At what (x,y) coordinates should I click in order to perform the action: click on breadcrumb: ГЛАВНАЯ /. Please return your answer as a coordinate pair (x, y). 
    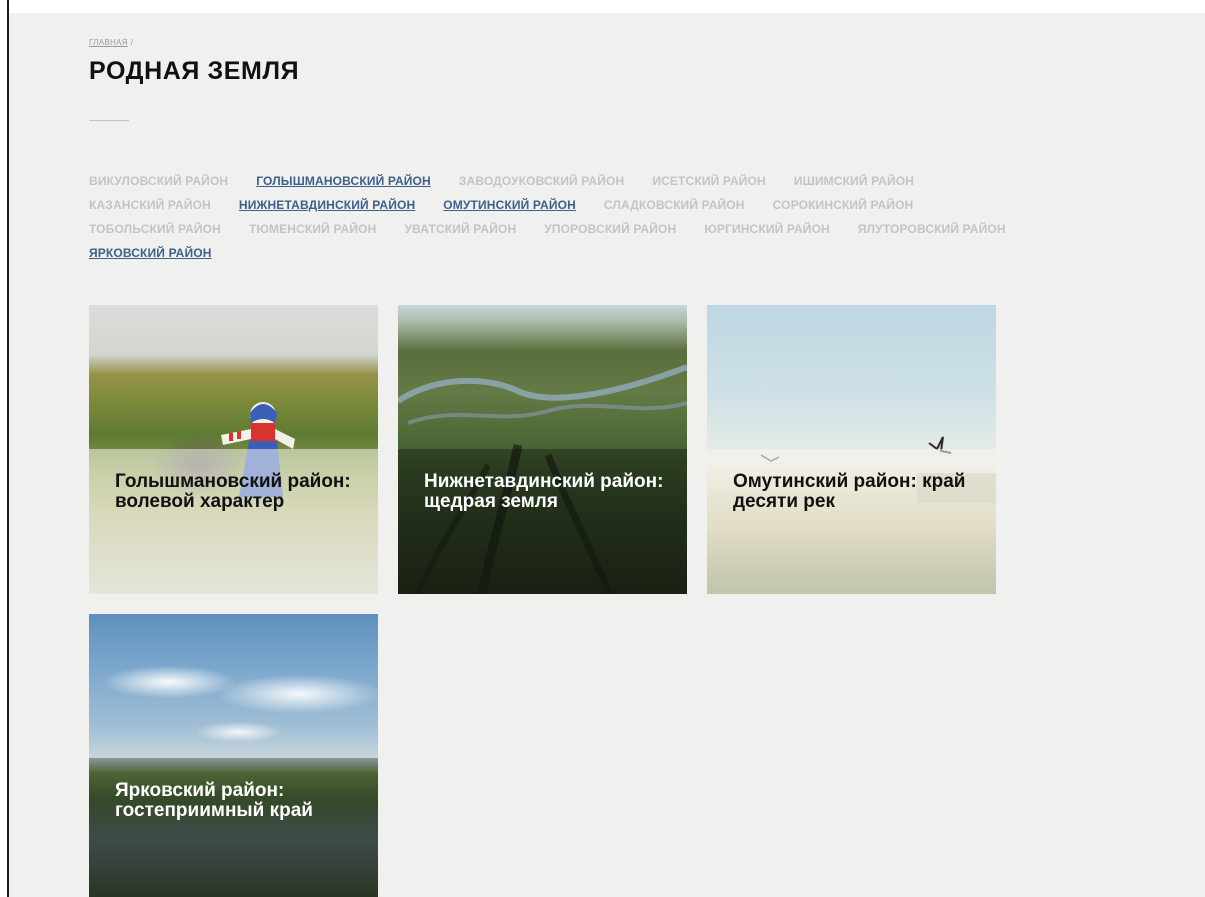
    Looking at the image, I should click on (111, 42).